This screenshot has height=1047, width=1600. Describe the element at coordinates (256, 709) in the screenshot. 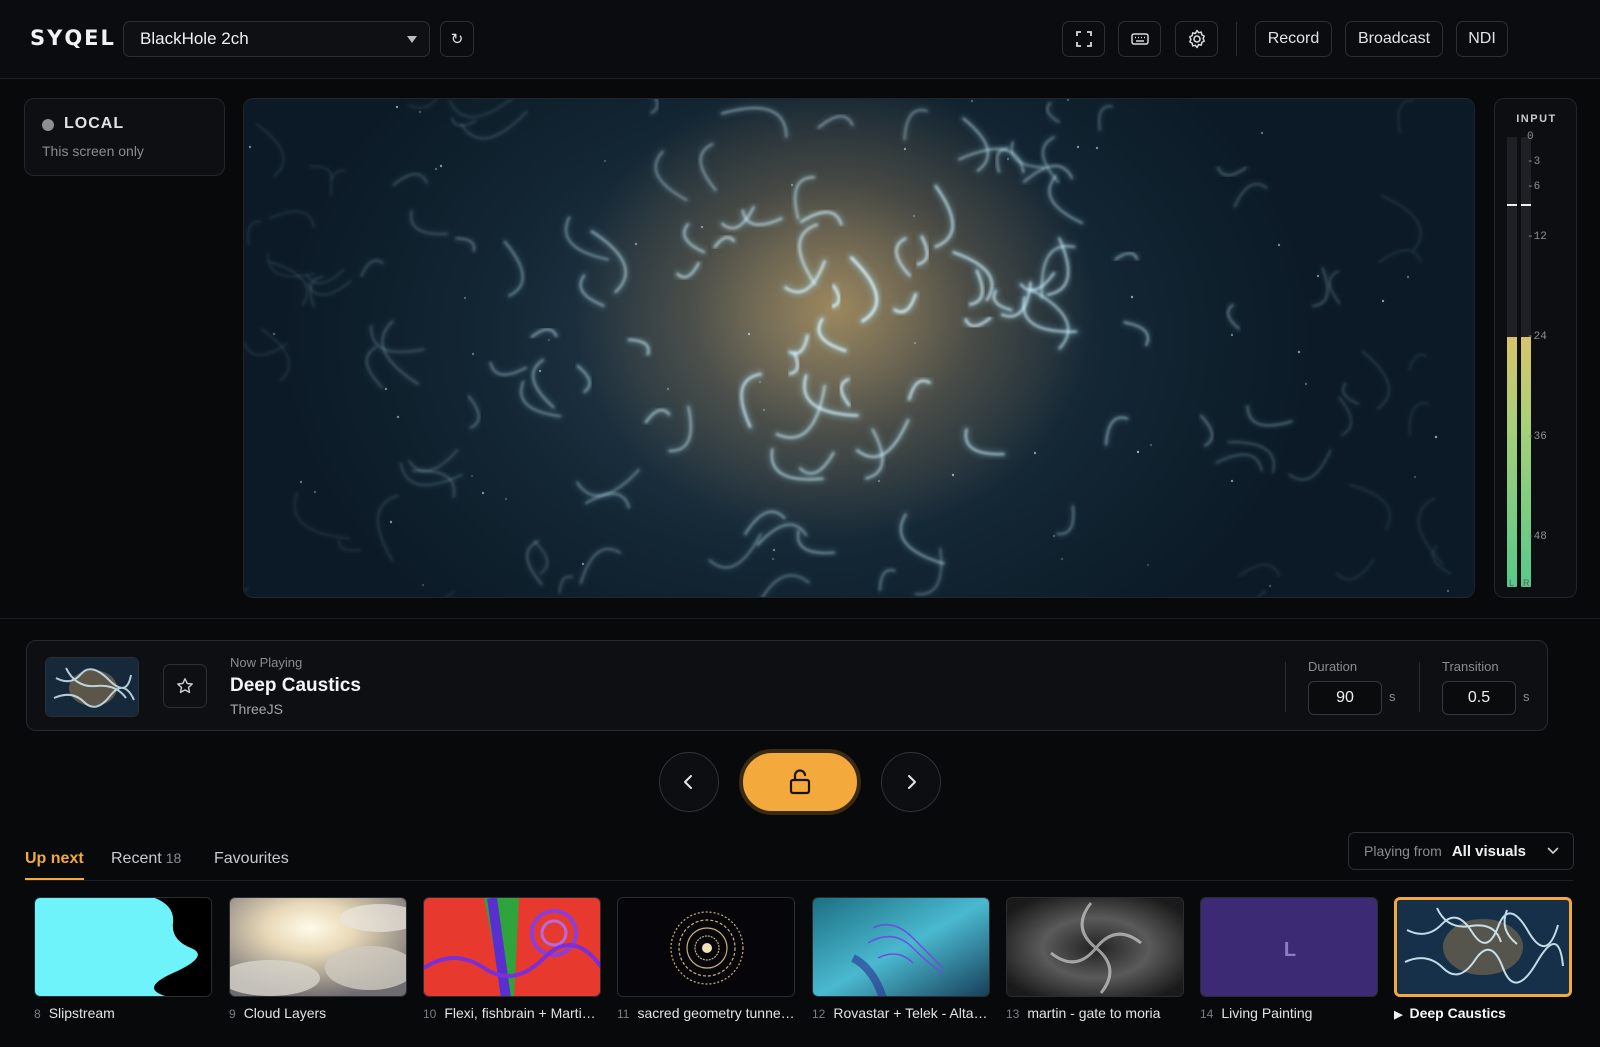

I see `now-playing-engine: ThreeJS` at that location.